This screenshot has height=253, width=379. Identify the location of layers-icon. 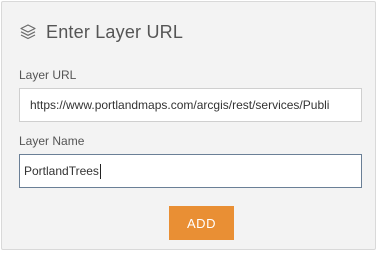
(28, 32).